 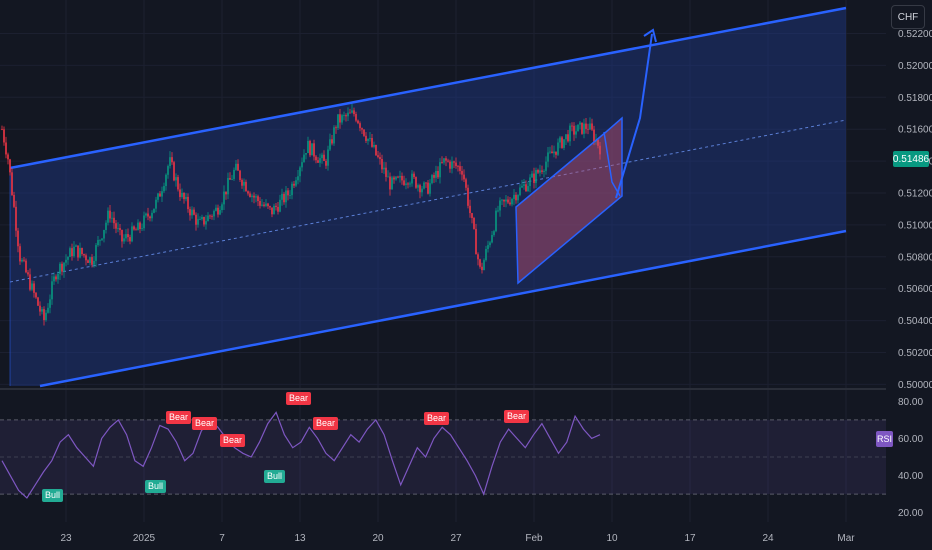 I want to click on bull-signal: Bull, so click(x=156, y=486).